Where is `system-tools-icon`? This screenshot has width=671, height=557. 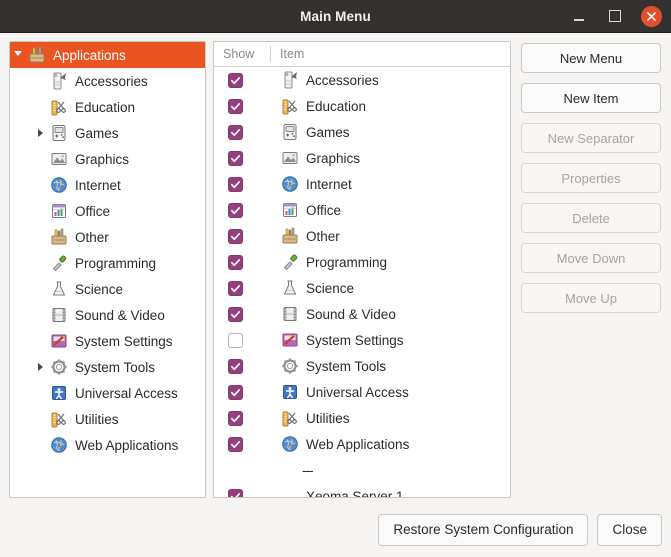 system-tools-icon is located at coordinates (290, 366).